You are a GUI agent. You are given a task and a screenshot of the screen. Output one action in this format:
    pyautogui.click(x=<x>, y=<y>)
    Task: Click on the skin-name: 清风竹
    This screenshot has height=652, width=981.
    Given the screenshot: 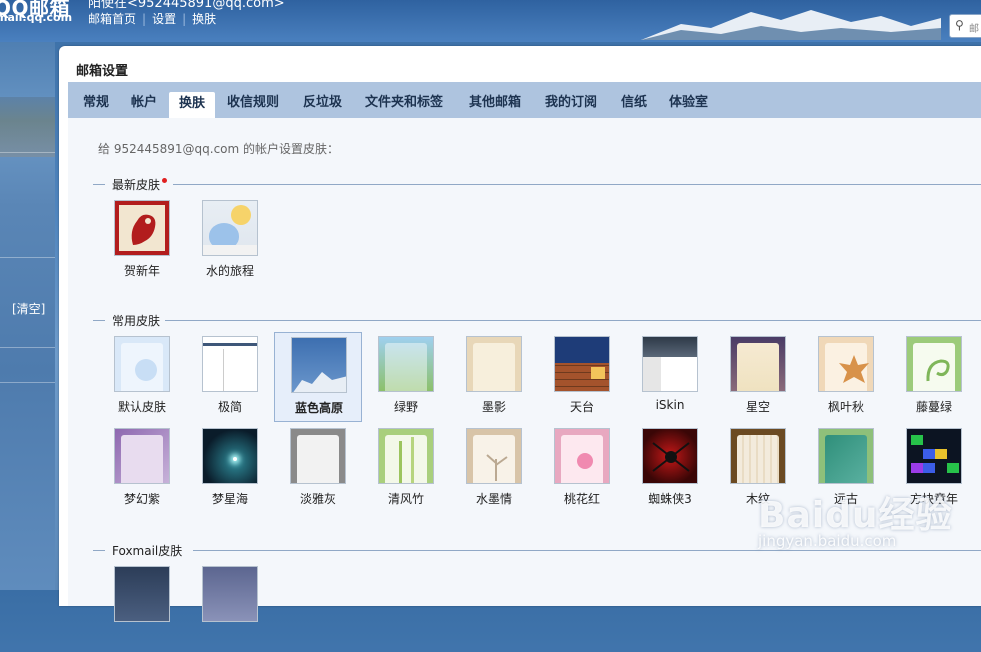 What is the action you would take?
    pyautogui.click(x=405, y=499)
    